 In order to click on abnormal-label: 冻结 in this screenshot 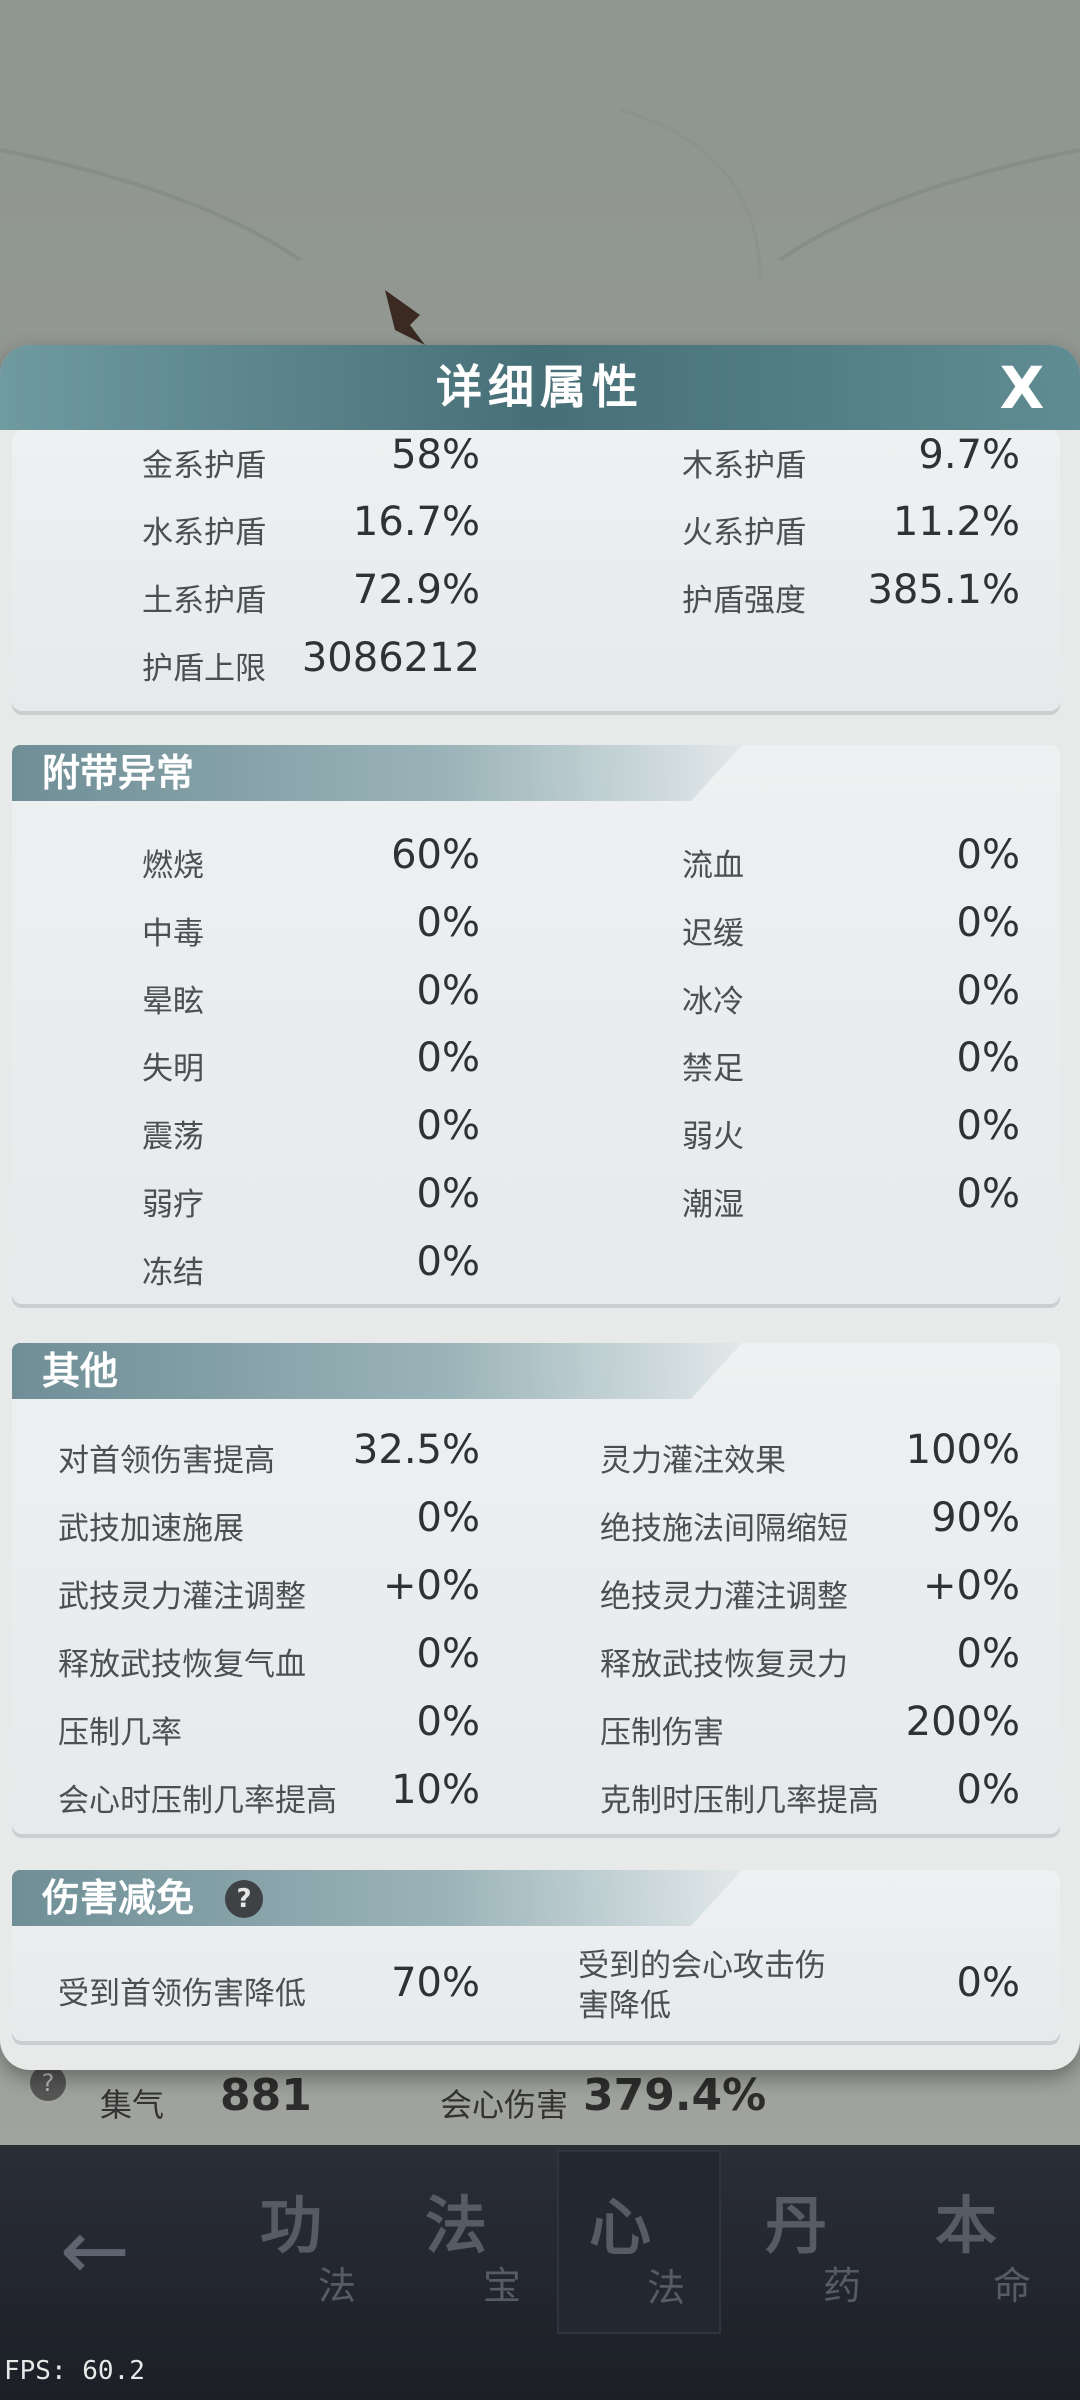, I will do `click(173, 1273)`.